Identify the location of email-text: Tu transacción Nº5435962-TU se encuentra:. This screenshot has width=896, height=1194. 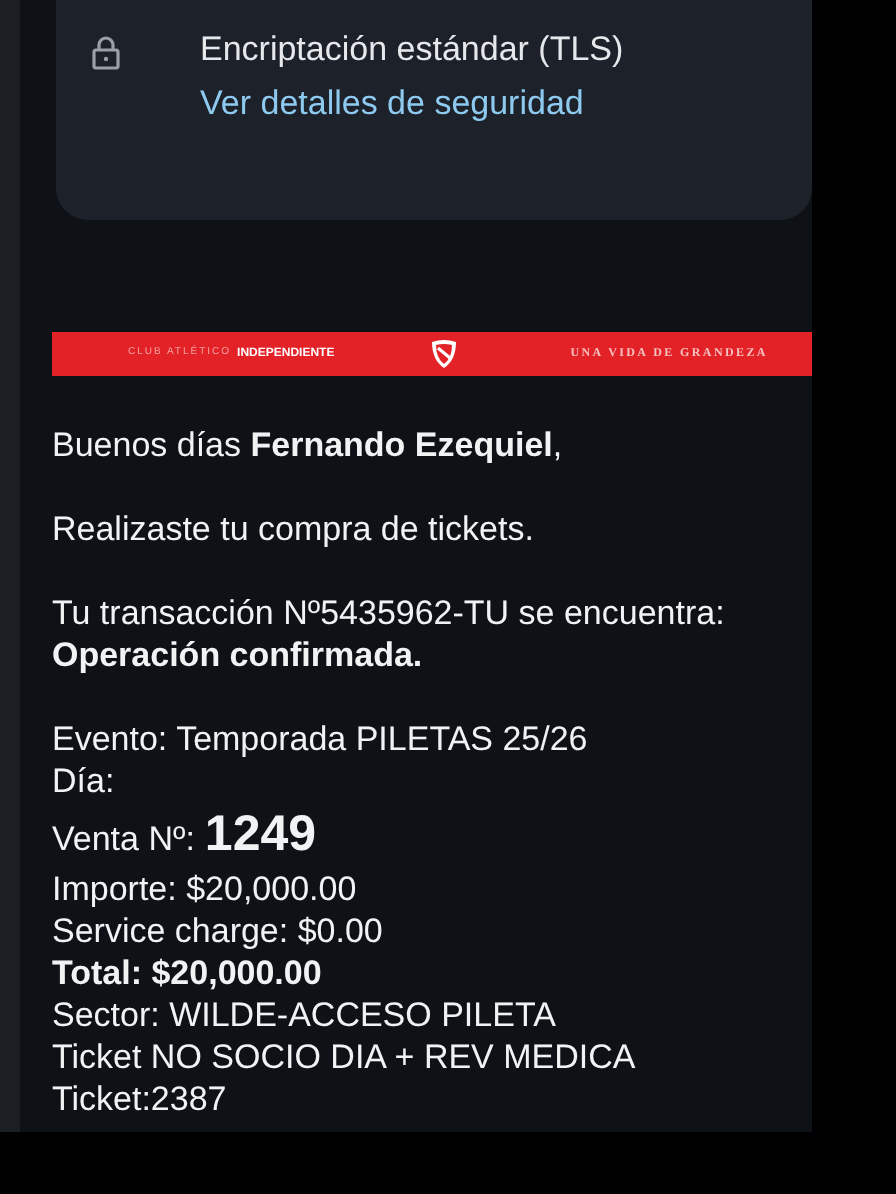
(388, 613).